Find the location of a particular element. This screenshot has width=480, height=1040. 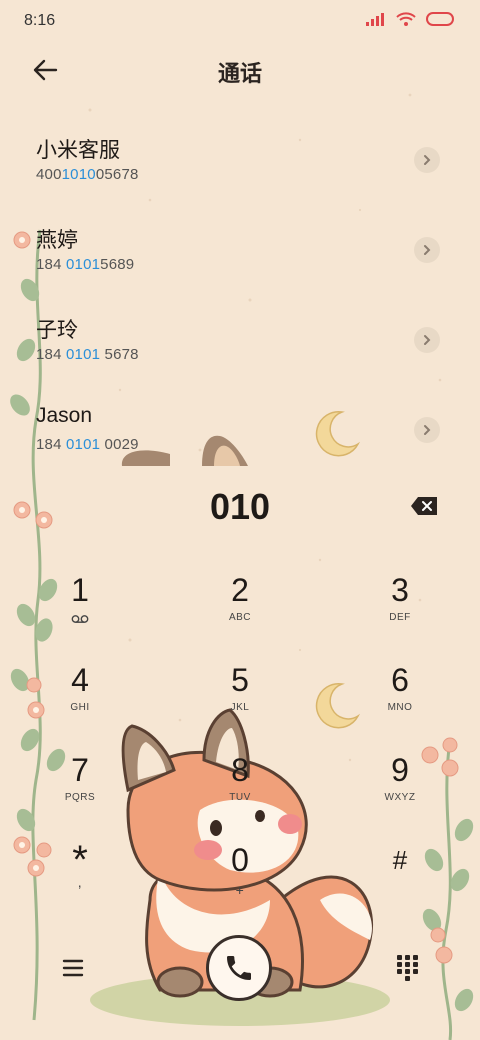

key-letters: + is located at coordinates (240, 890).